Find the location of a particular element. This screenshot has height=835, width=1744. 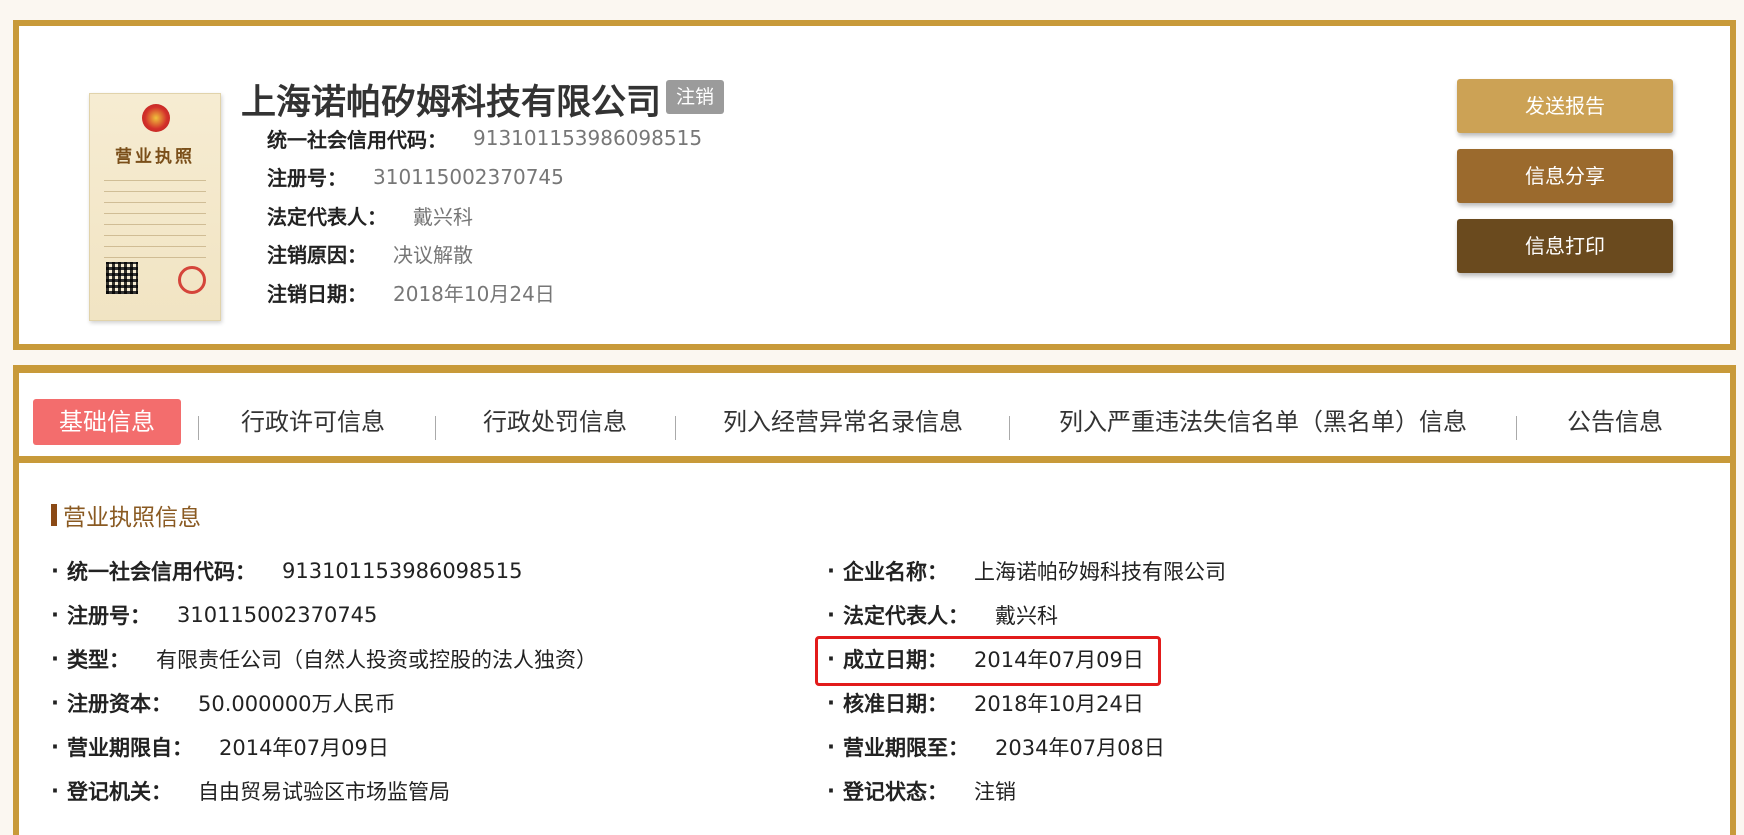

field-label: 注册资本： is located at coordinates (119, 704).